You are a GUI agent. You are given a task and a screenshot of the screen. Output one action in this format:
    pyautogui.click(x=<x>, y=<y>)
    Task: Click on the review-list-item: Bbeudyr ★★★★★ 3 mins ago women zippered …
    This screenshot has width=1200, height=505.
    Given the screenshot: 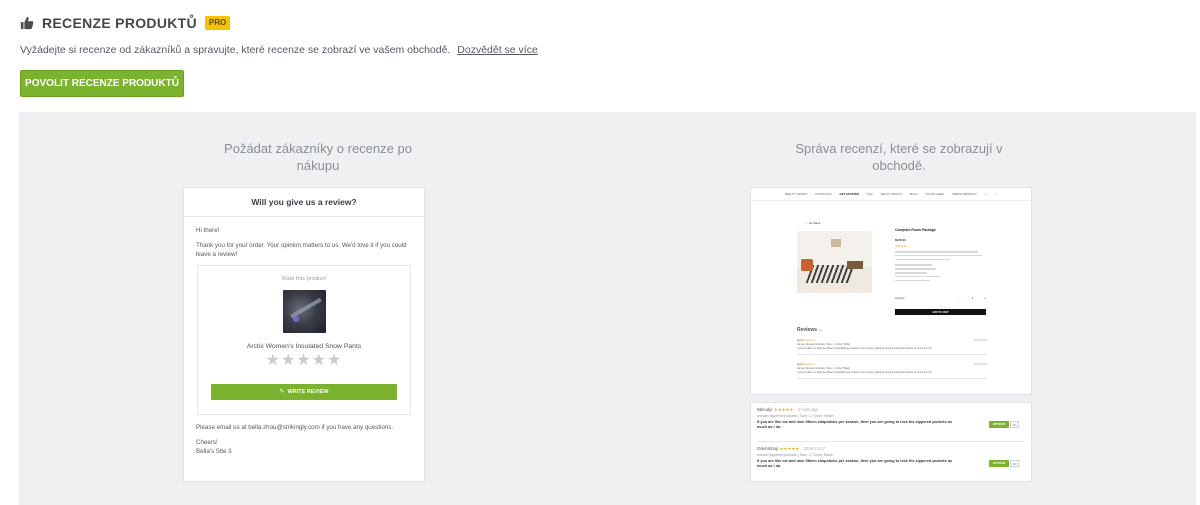 What is the action you would take?
    pyautogui.click(x=891, y=419)
    